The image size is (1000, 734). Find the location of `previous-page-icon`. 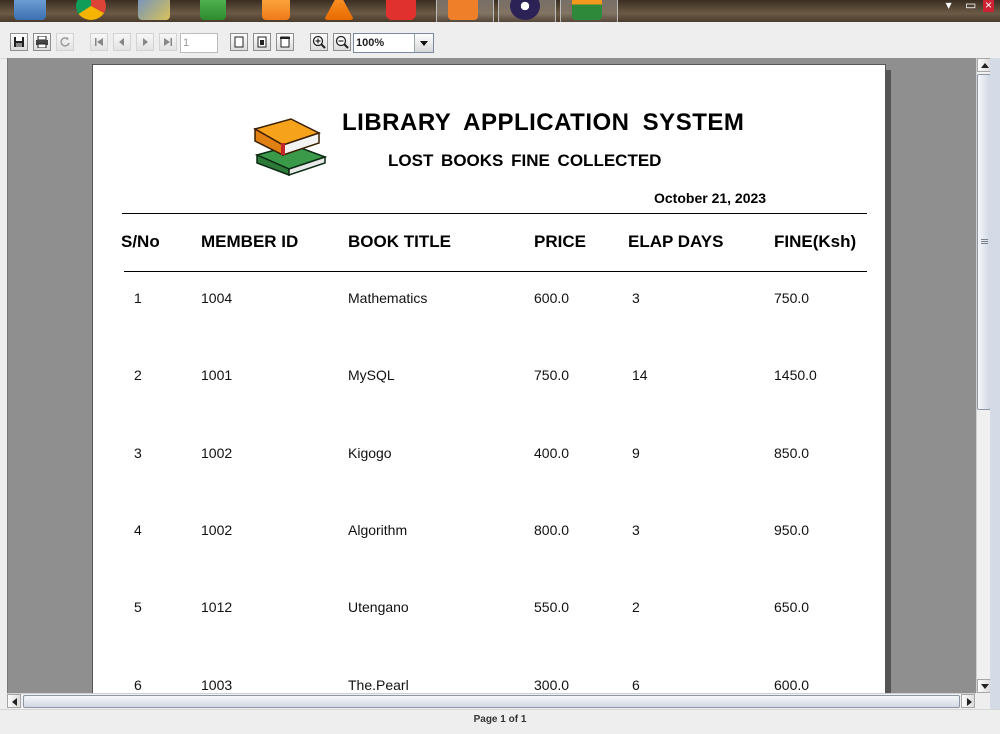

previous-page-icon is located at coordinates (121, 42).